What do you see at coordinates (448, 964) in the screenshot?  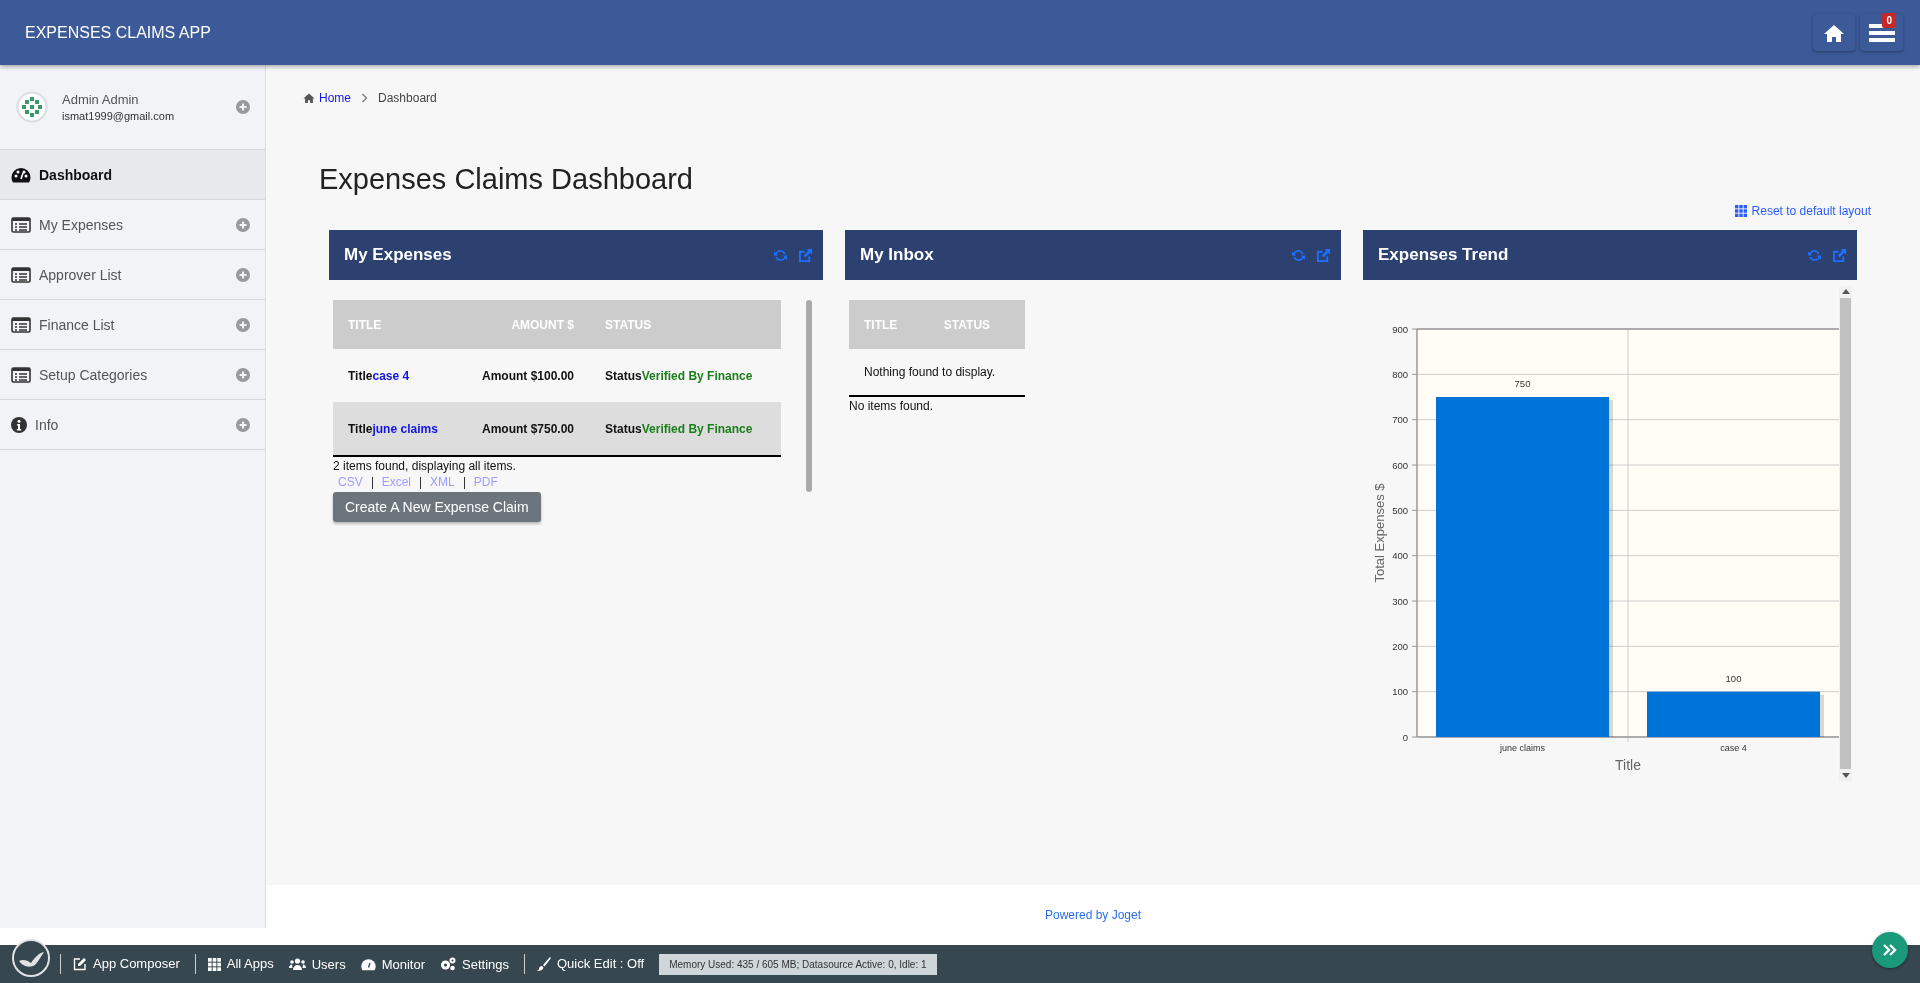 I see `gears-icon` at bounding box center [448, 964].